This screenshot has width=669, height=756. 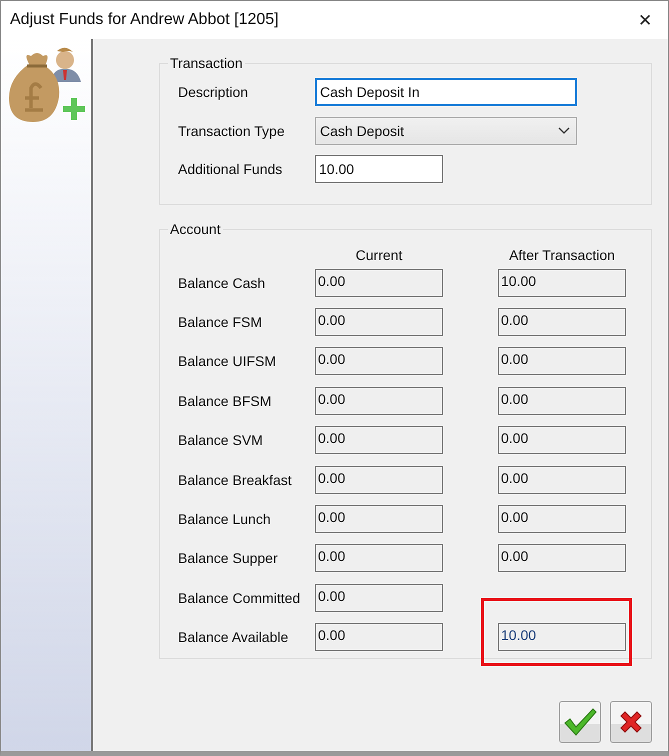 I want to click on column-header: Current, so click(x=379, y=255).